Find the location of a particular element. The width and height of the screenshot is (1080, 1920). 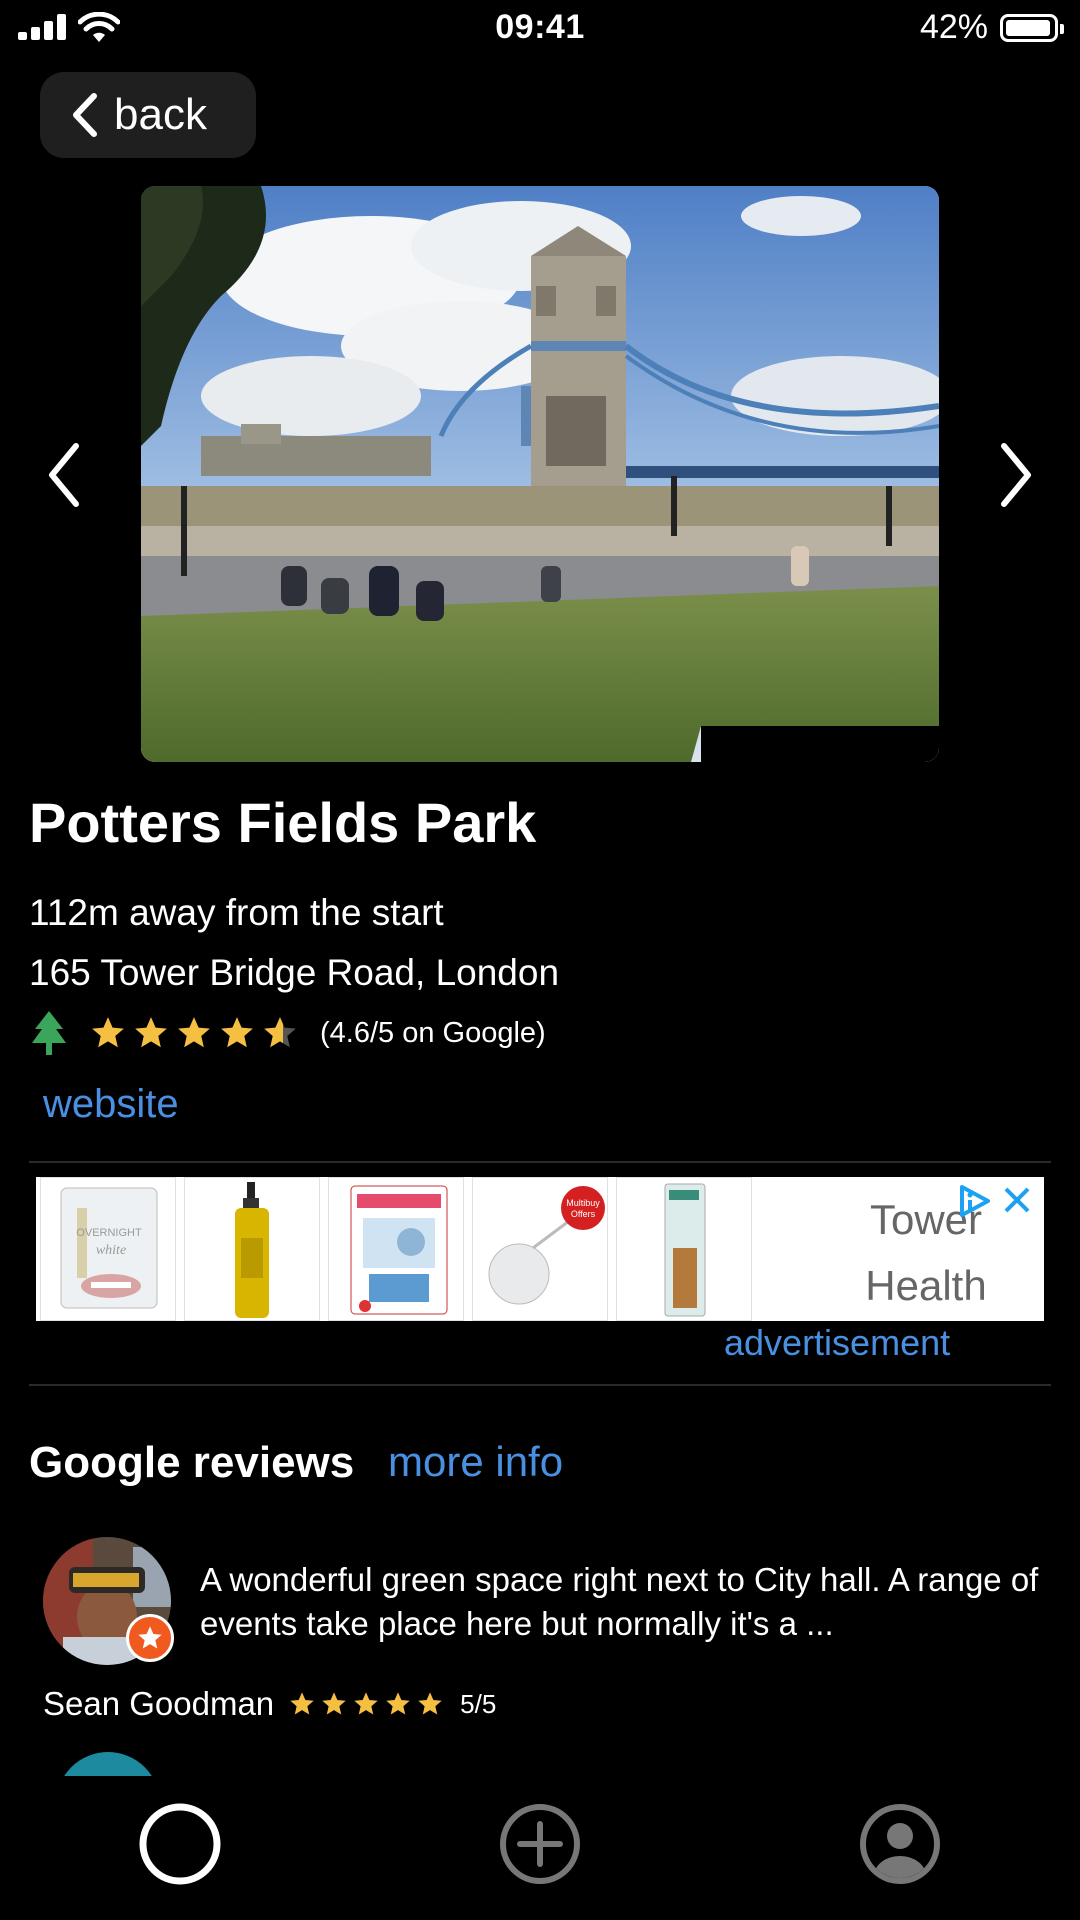

battery-icon is located at coordinates (1032, 28).